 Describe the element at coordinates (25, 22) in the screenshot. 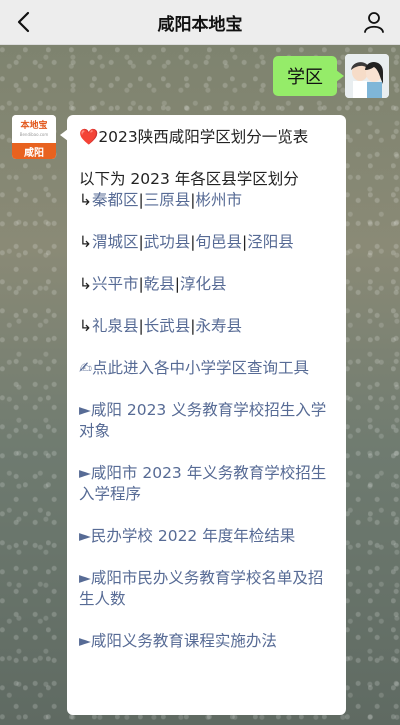

I see `back-arrow-icon` at that location.